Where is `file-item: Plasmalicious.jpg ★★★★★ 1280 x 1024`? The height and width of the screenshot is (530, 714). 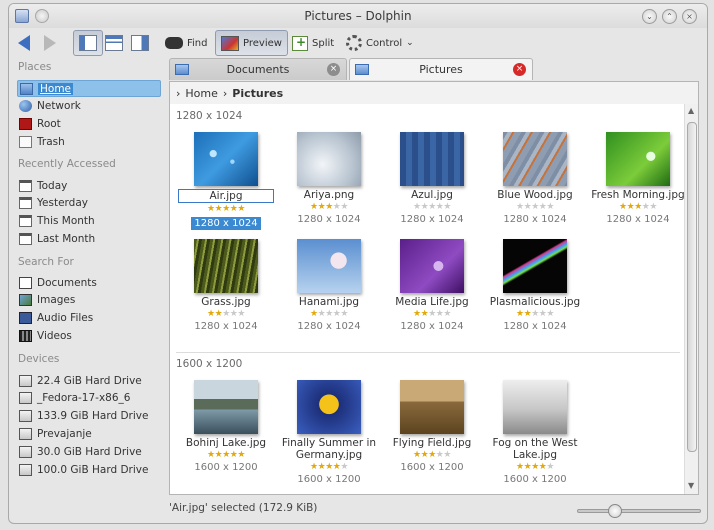 file-item: Plasmalicious.jpg ★★★★★ 1280 x 1024 is located at coordinates (535, 285).